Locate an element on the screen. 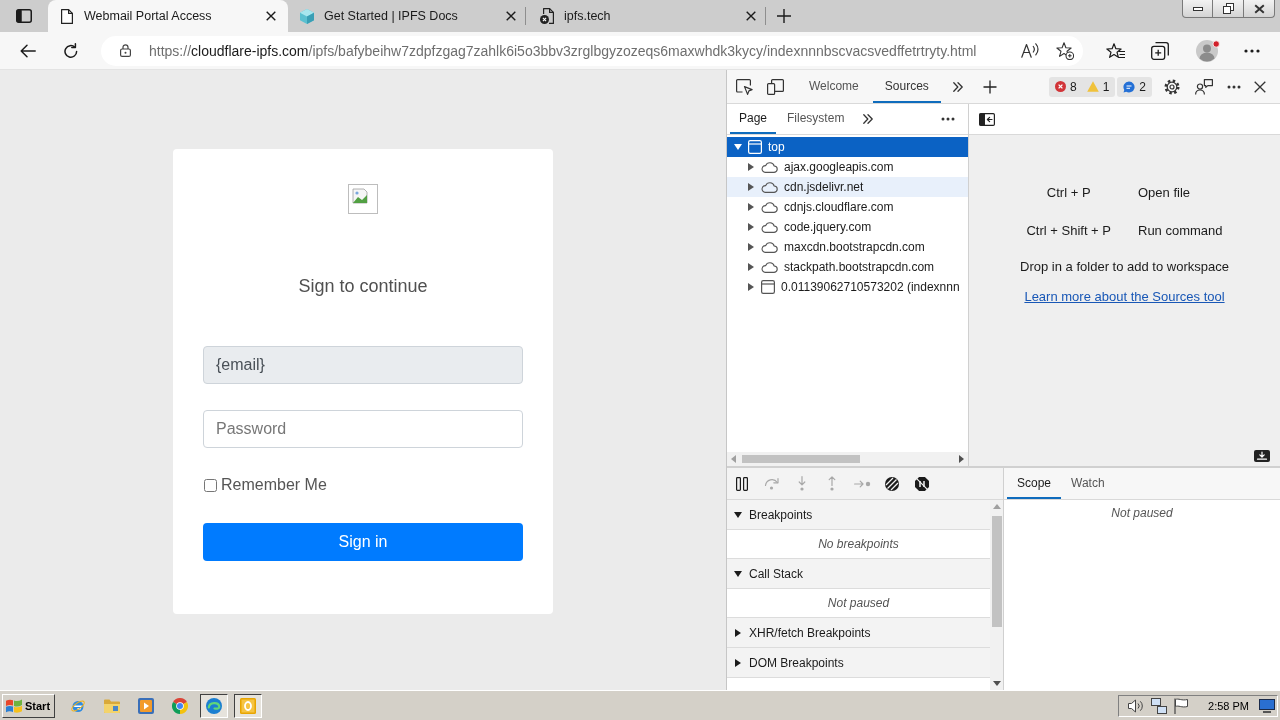 The image size is (1280, 720). navigator-tab: Filesystem is located at coordinates (816, 119).